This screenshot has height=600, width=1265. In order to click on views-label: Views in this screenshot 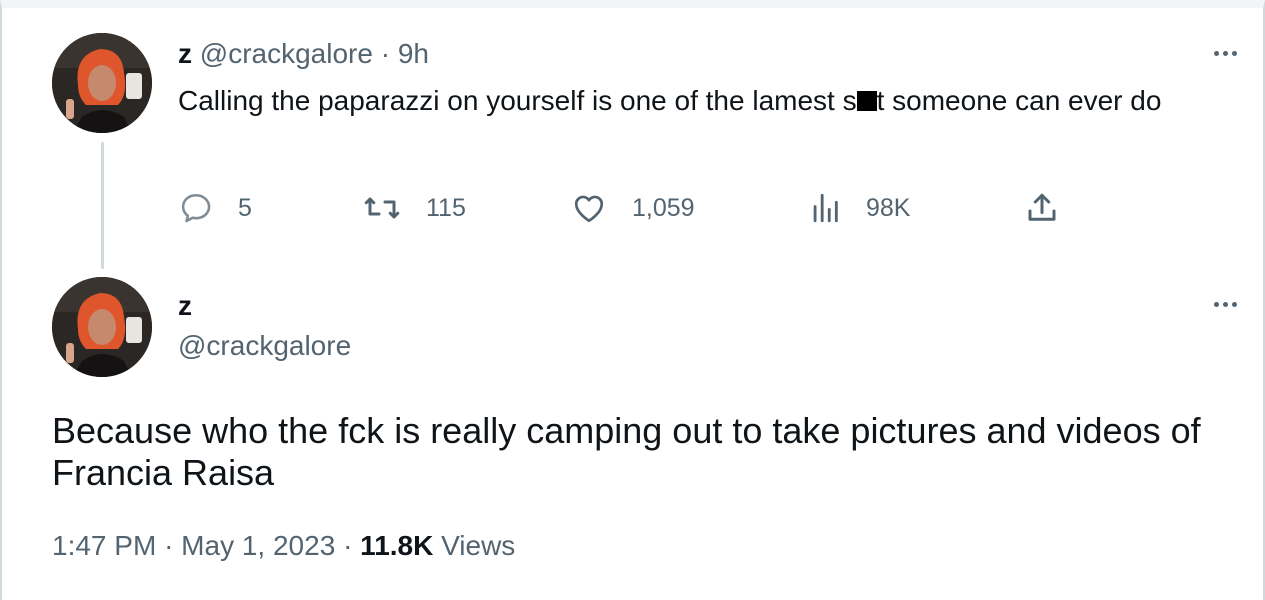, I will do `click(478, 545)`.